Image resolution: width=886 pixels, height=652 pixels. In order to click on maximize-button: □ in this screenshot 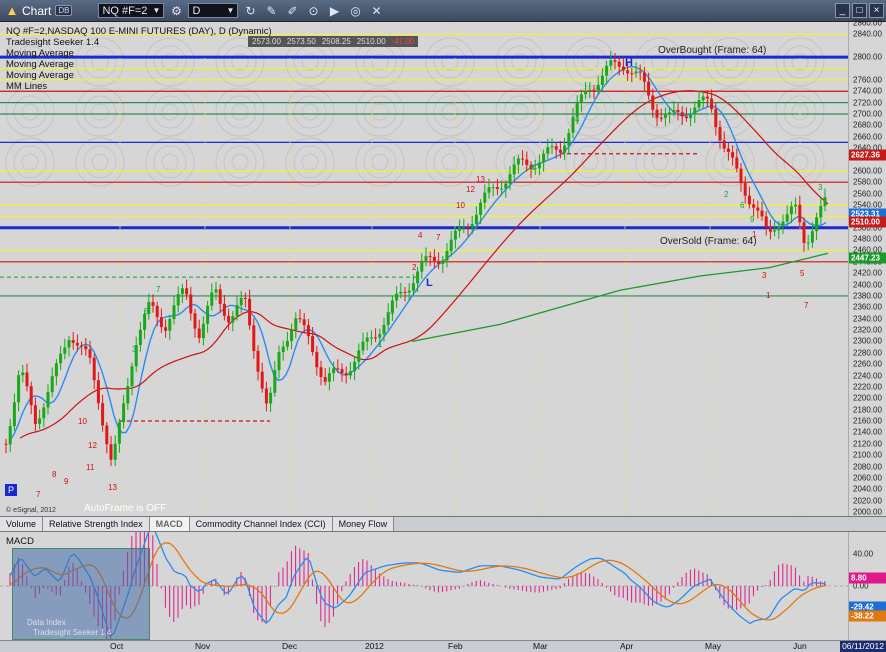, I will do `click(859, 10)`.